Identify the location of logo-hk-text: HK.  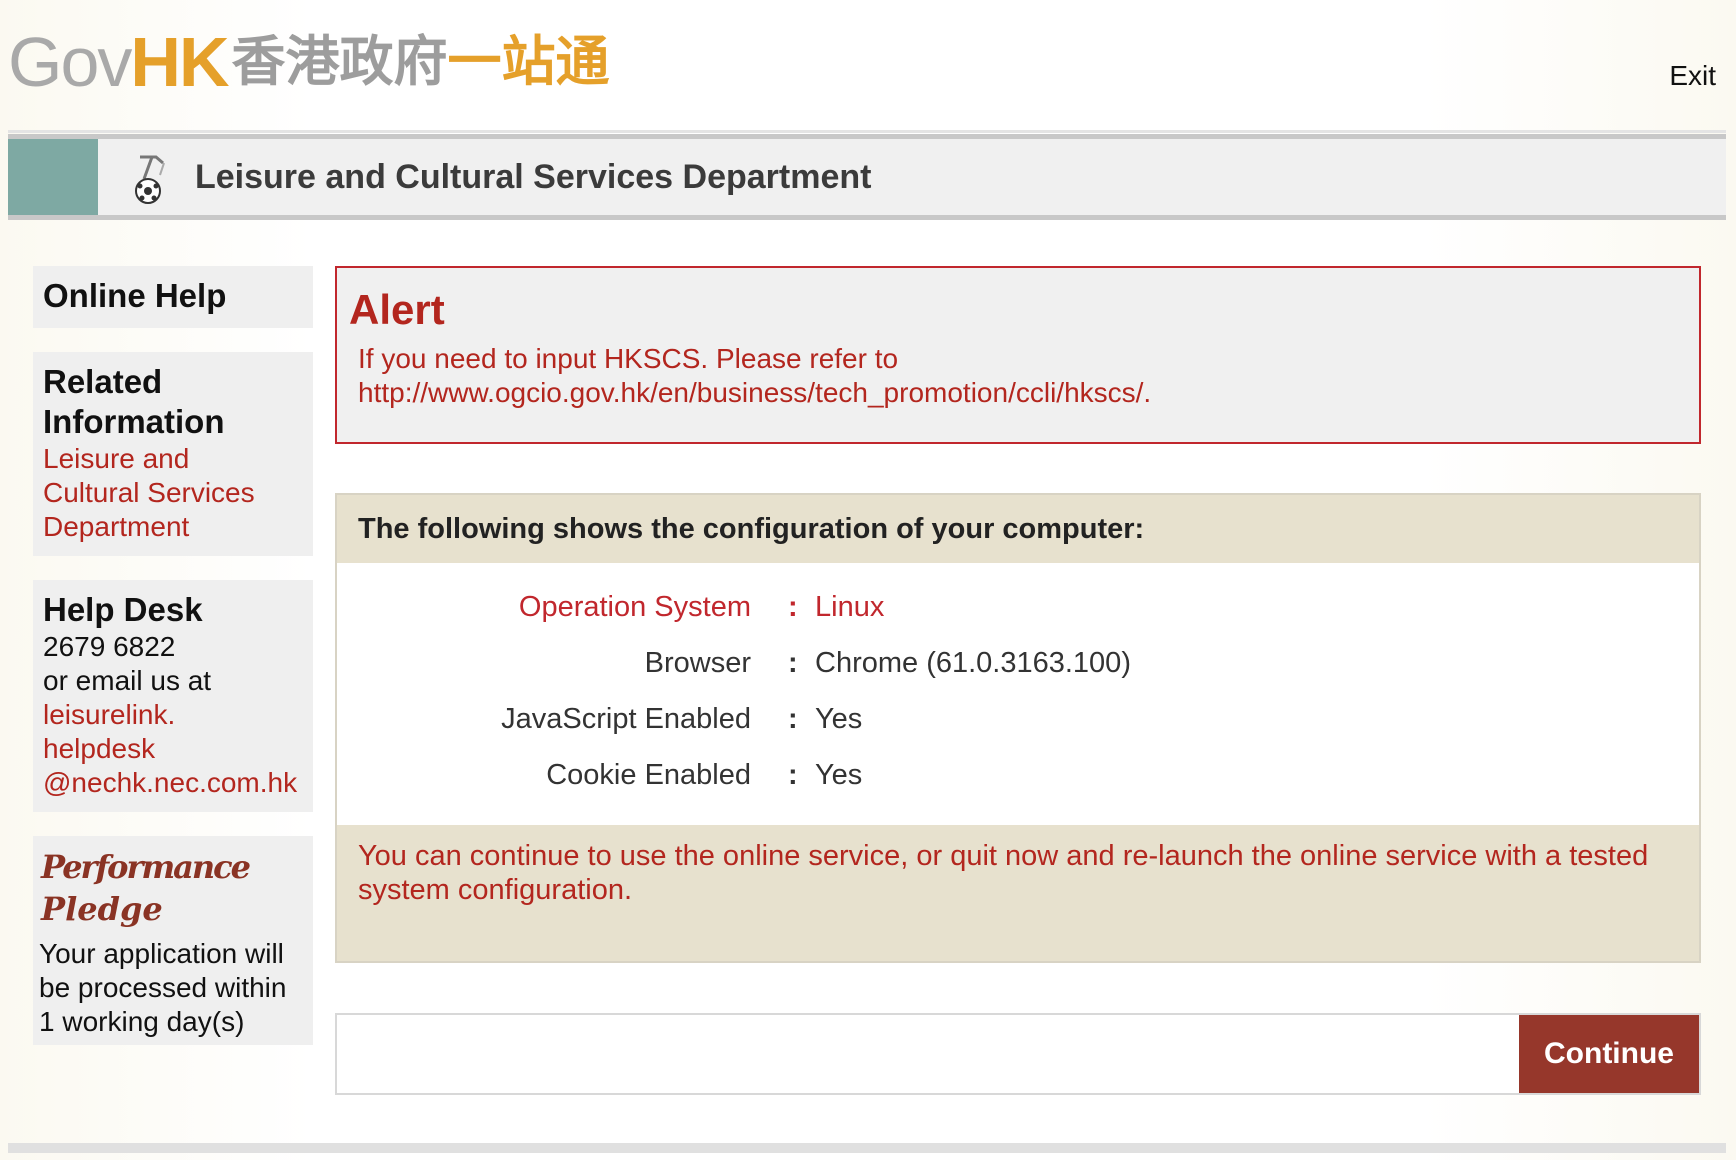
(179, 62).